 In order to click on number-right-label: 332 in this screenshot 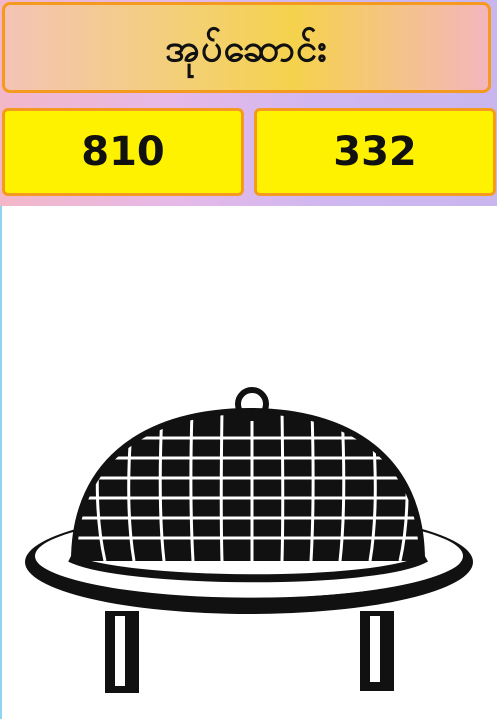, I will do `click(375, 152)`.